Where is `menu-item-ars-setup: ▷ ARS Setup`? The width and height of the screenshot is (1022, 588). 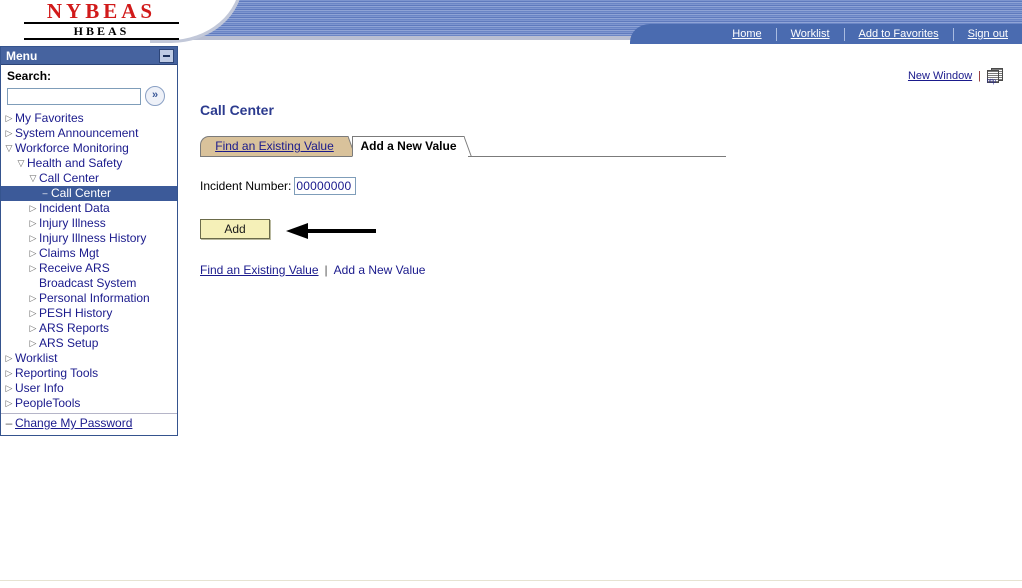 menu-item-ars-setup: ▷ ARS Setup is located at coordinates (89, 343).